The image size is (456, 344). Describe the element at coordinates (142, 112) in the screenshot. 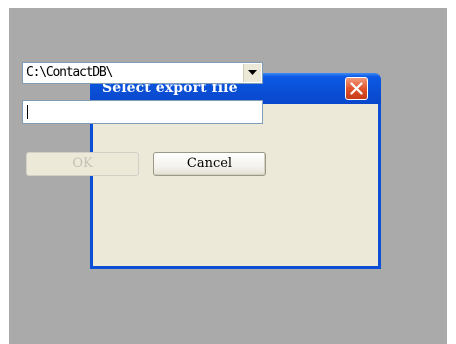

I see `filename-input` at that location.